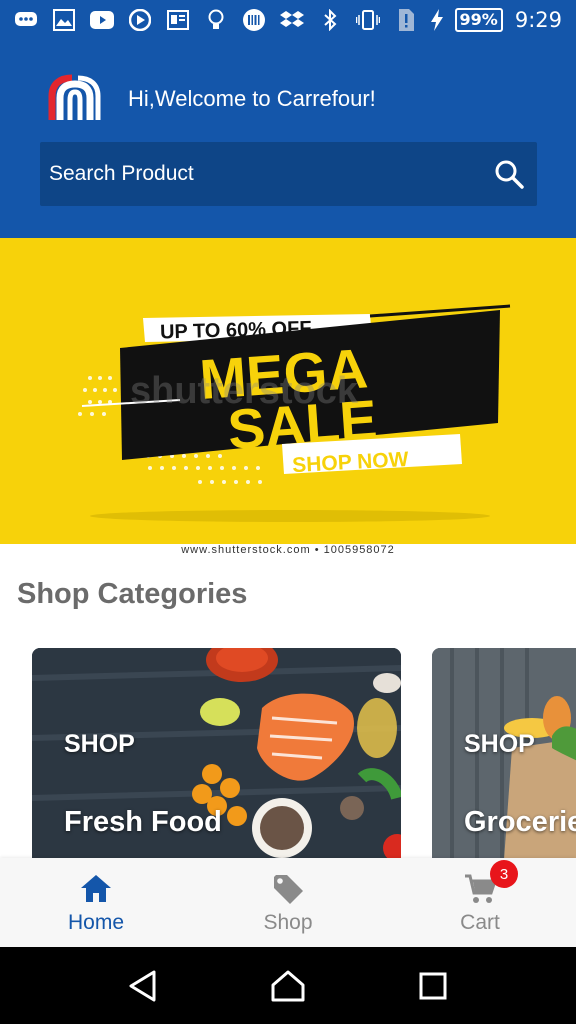 The image size is (576, 1024). What do you see at coordinates (288, 889) in the screenshot?
I see `tag-icon` at bounding box center [288, 889].